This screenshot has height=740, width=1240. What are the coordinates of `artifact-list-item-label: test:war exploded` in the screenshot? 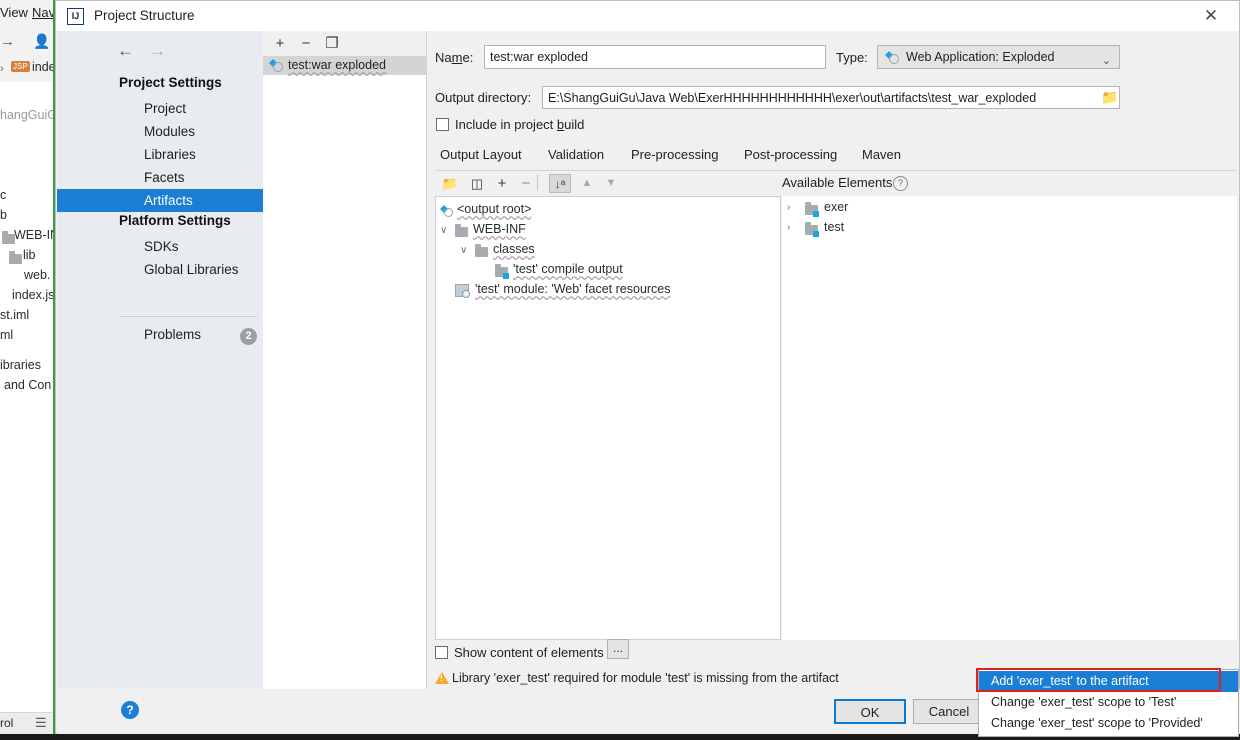 It's located at (337, 65).